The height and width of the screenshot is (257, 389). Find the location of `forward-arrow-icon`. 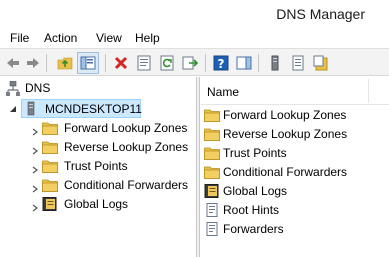

forward-arrow-icon is located at coordinates (33, 63).